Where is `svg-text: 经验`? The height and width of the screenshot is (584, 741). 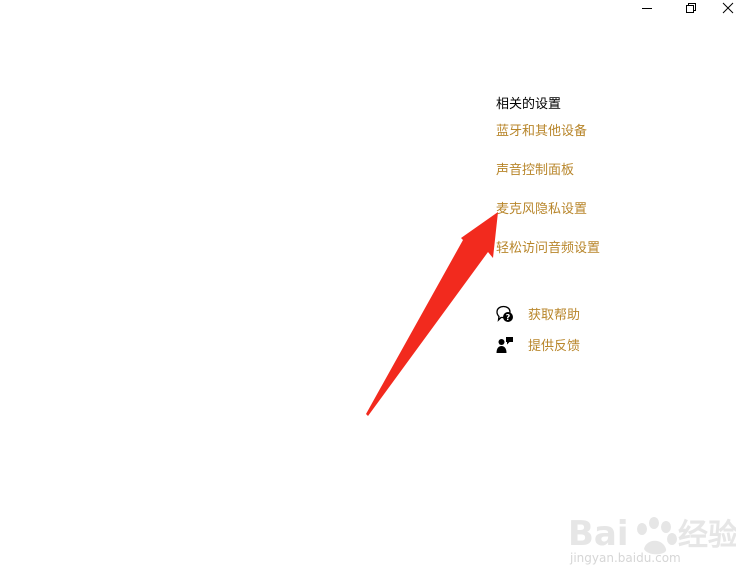 svg-text: 经验 is located at coordinates (707, 535).